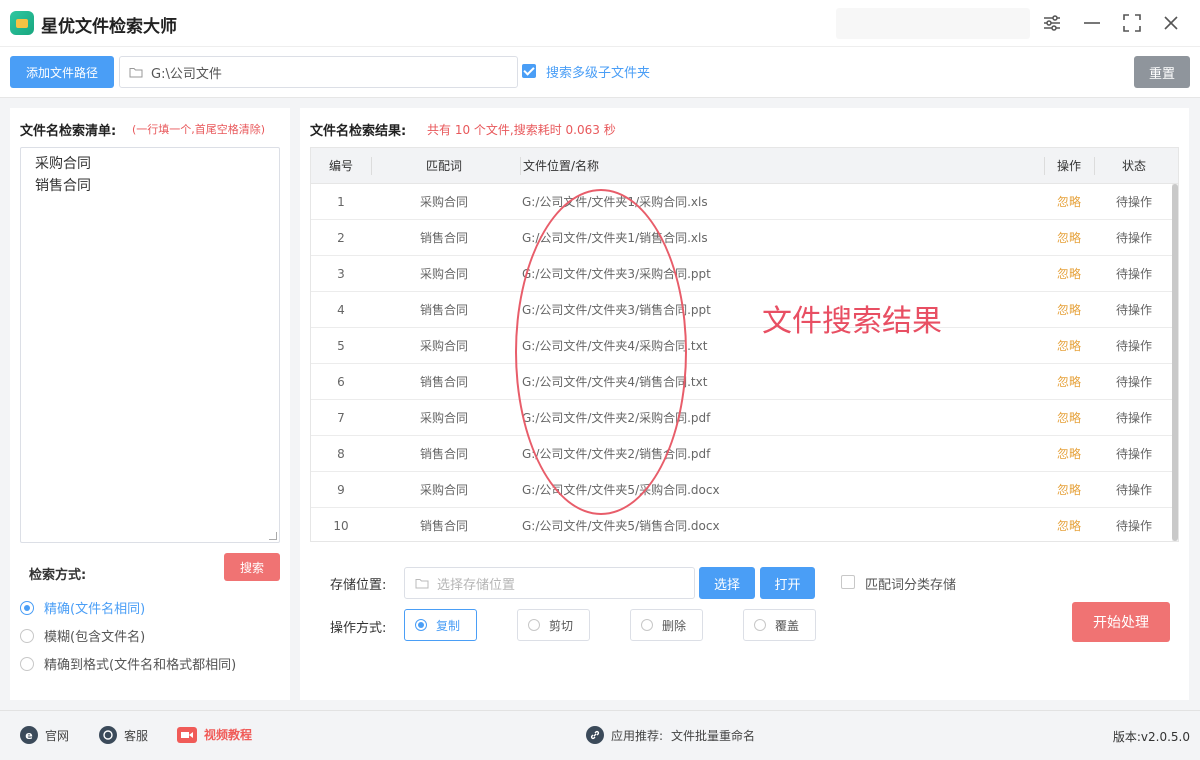 The height and width of the screenshot is (760, 1200). I want to click on row-keyword: 销售合同, so click(443, 238).